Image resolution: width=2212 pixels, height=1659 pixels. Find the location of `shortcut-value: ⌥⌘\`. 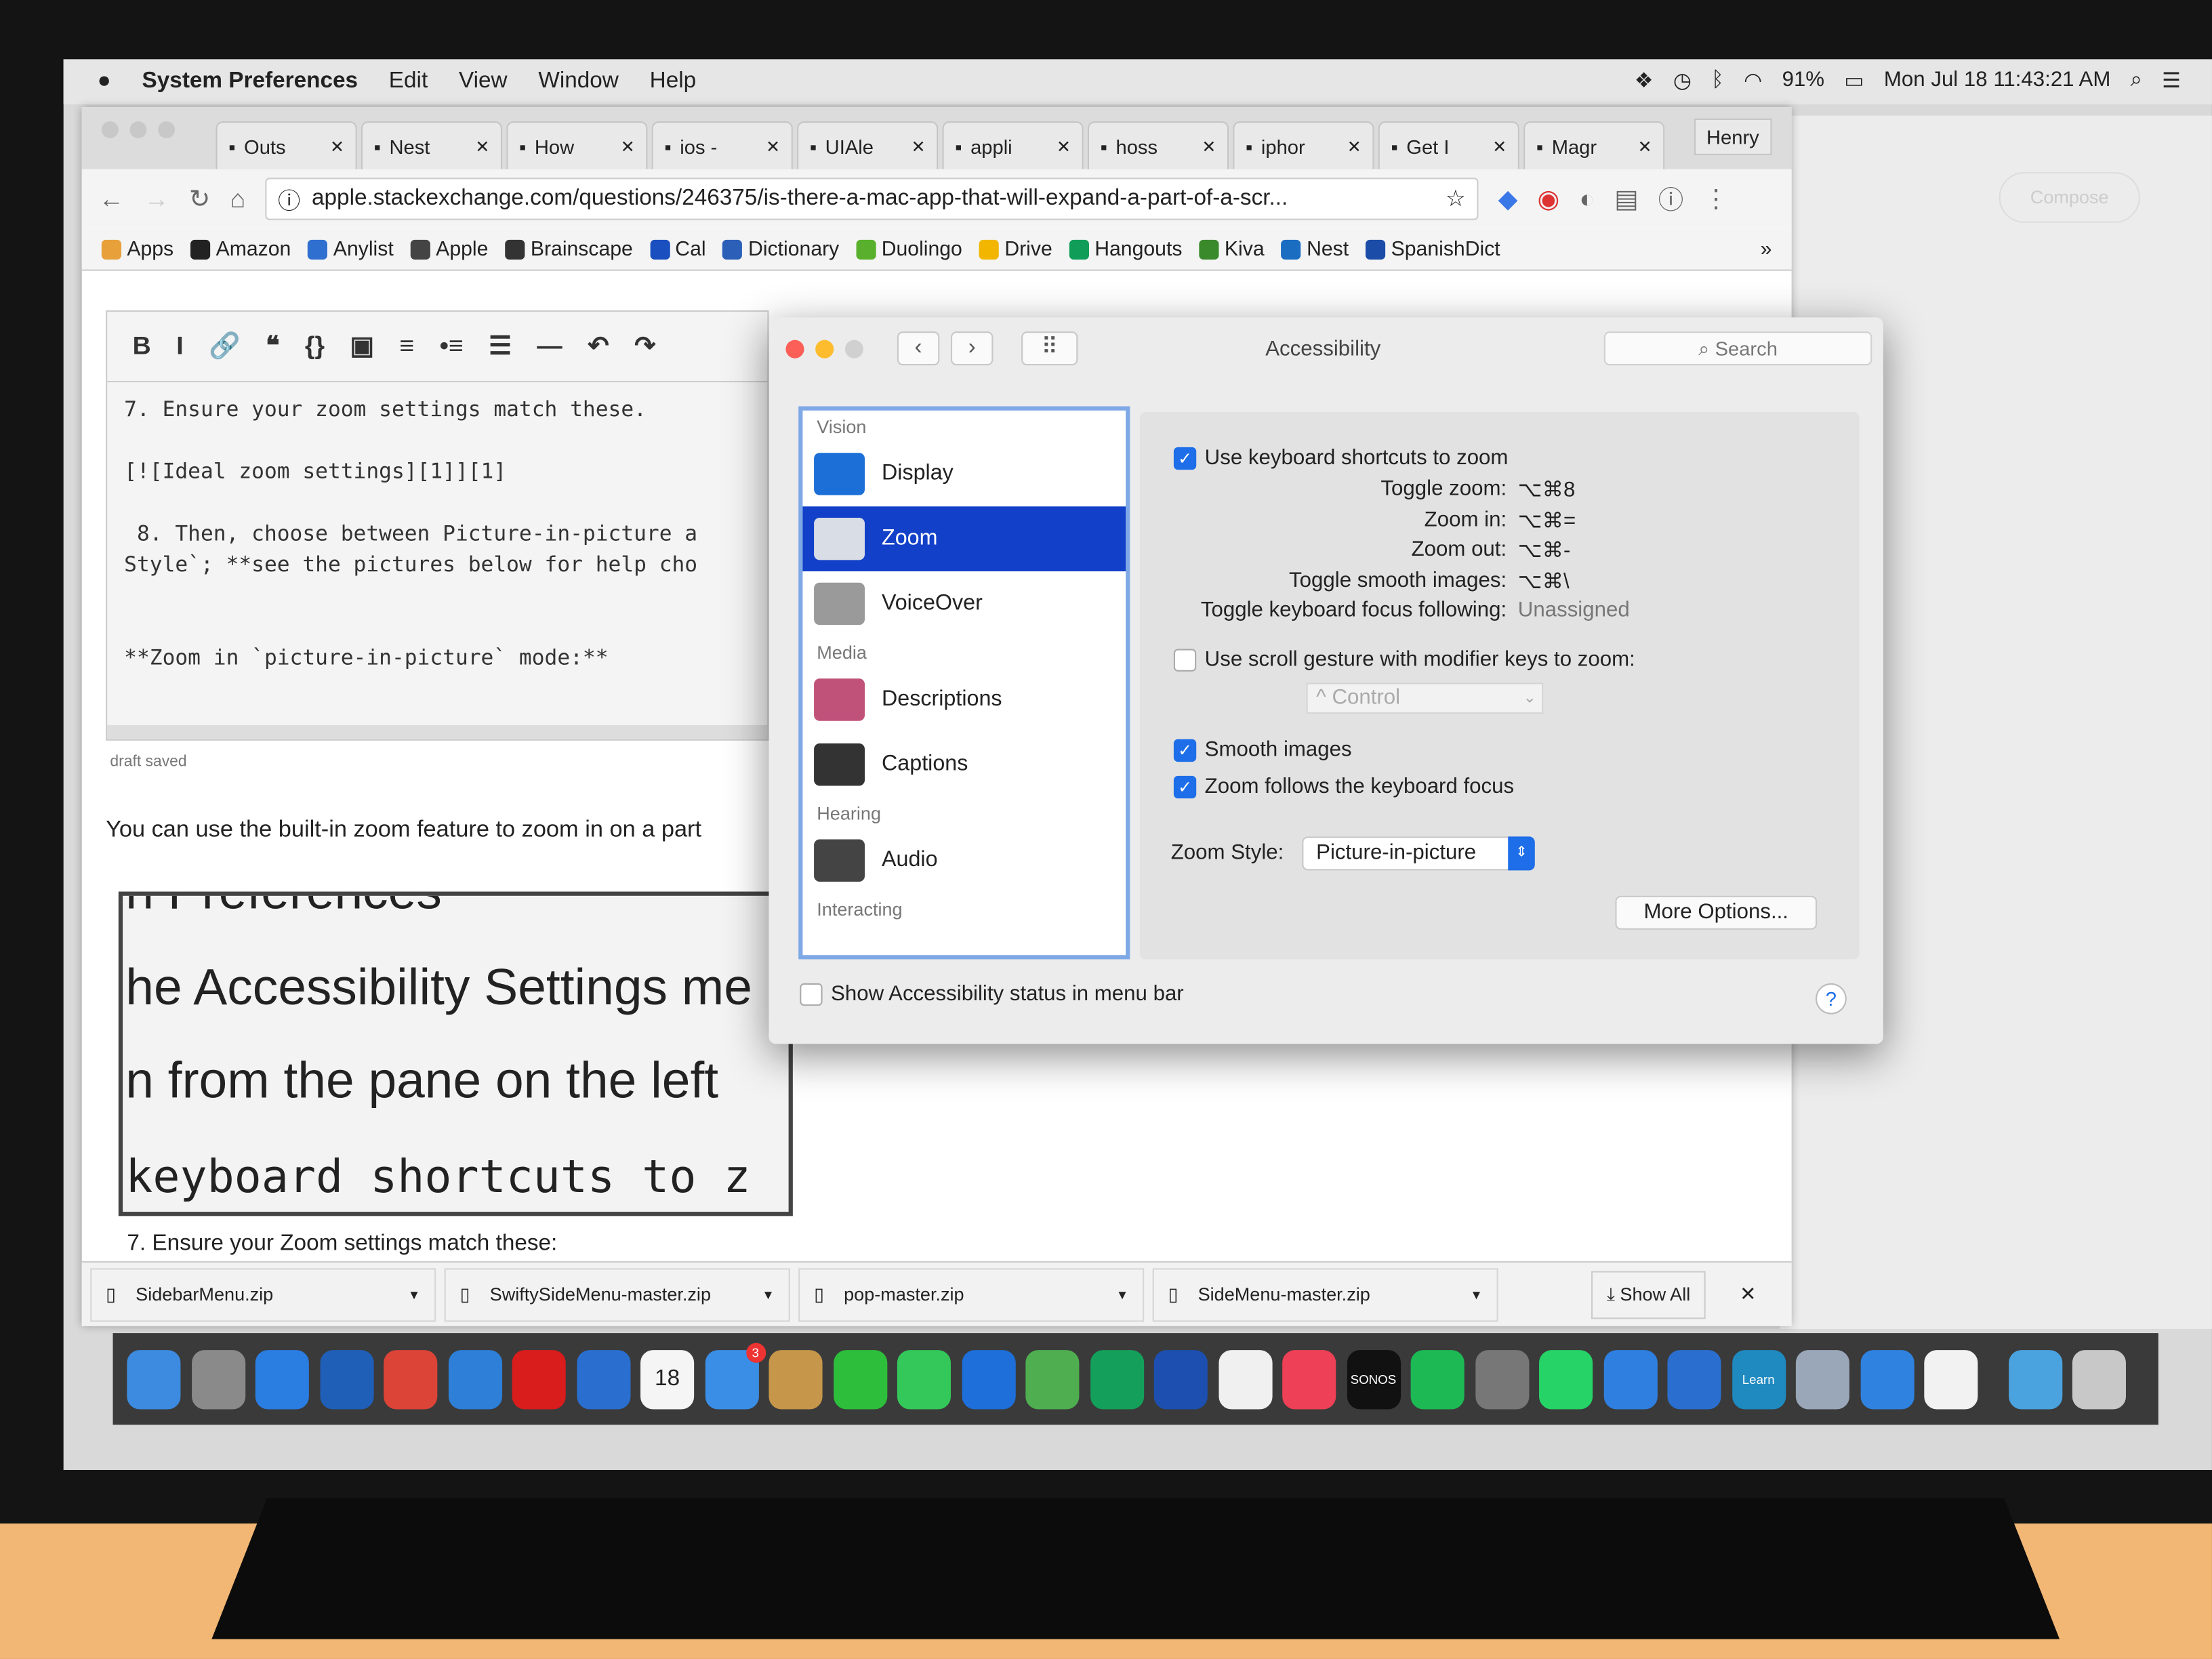

shortcut-value: ⌥⌘\ is located at coordinates (1544, 580).